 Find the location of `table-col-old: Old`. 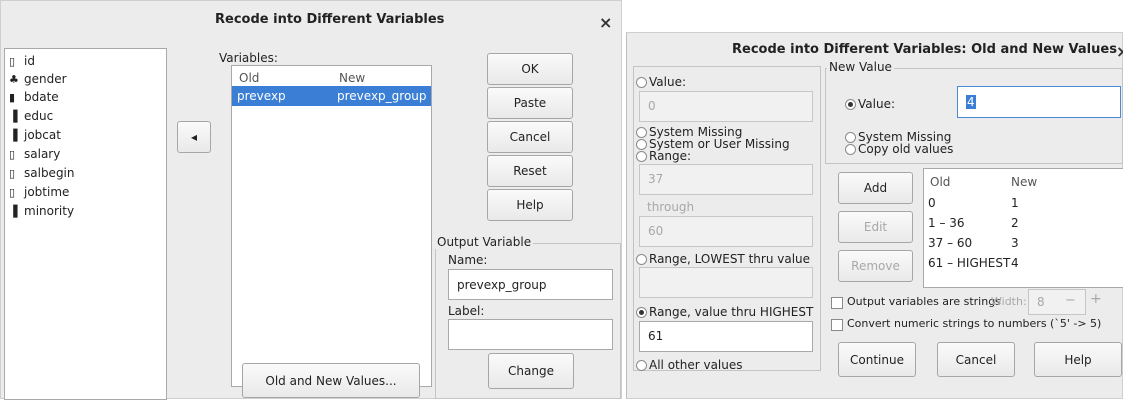

table-col-old: Old is located at coordinates (940, 182).